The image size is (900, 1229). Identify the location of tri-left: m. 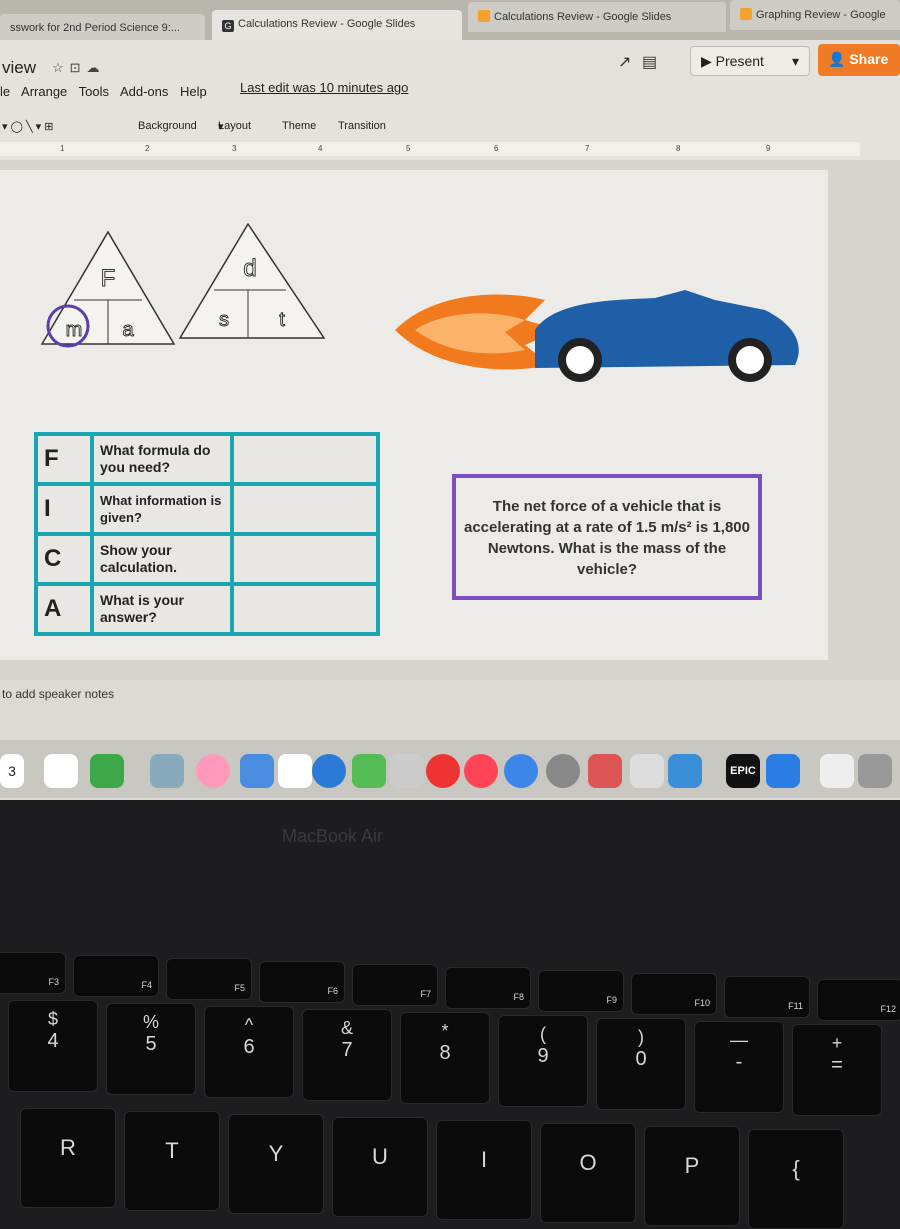
(74, 330).